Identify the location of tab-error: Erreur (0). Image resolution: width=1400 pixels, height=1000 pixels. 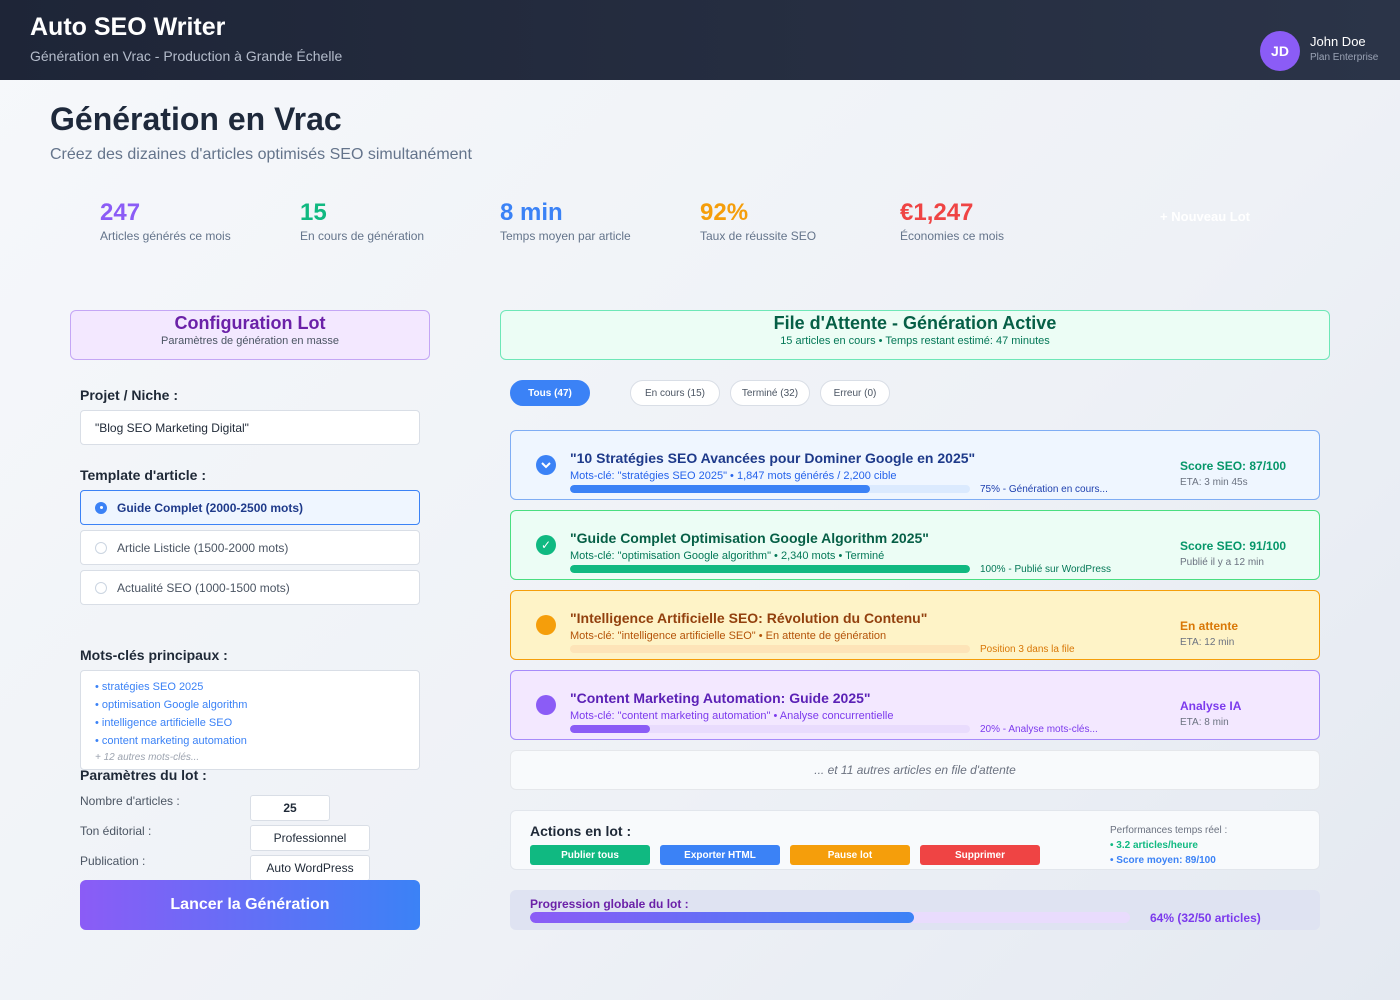
(855, 393).